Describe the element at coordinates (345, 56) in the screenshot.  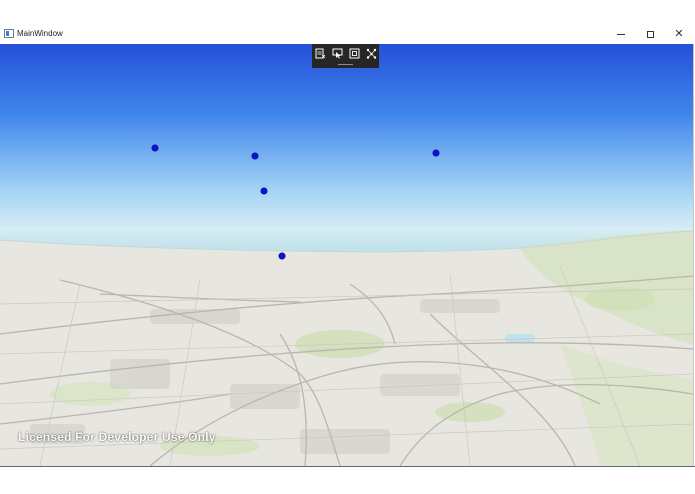
I see `floating-toolbar` at that location.